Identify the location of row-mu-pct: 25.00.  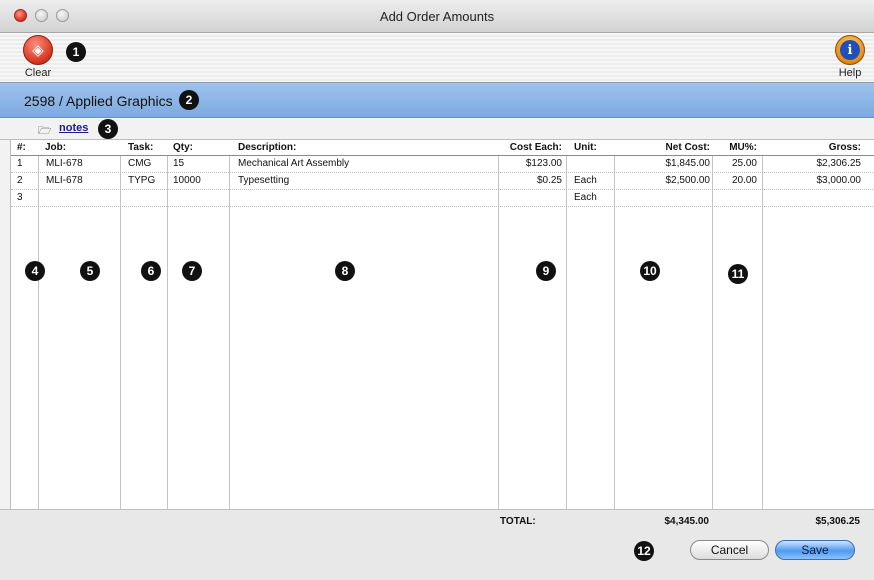
(735, 163).